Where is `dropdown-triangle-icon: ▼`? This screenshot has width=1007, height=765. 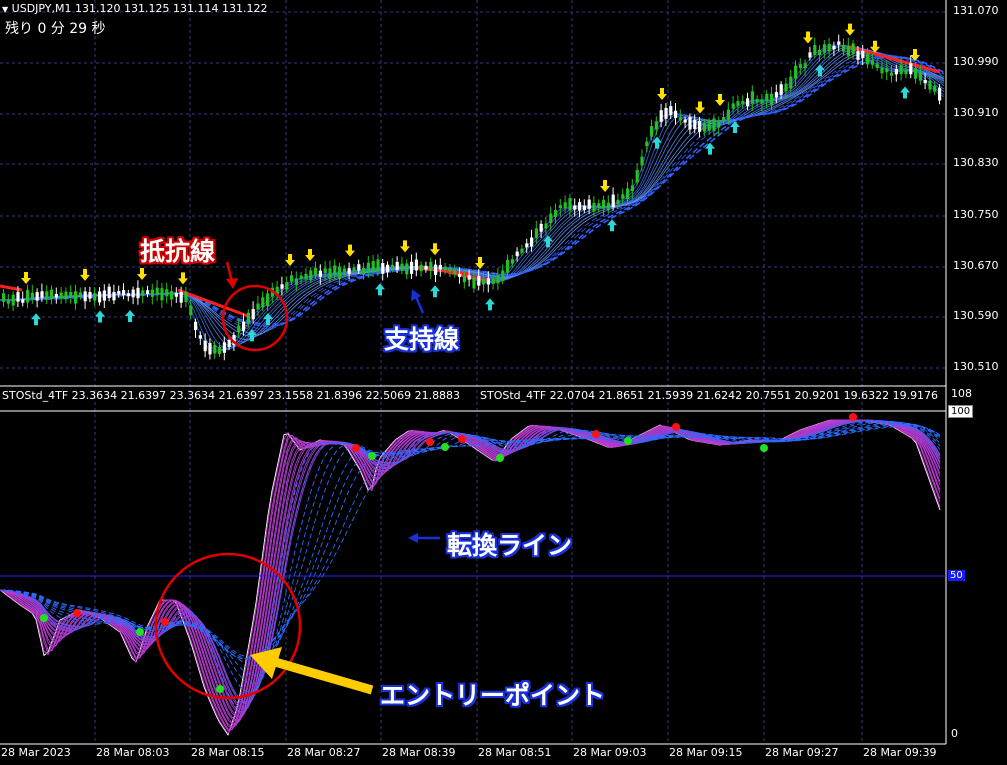
dropdown-triangle-icon: ▼ is located at coordinates (5, 9).